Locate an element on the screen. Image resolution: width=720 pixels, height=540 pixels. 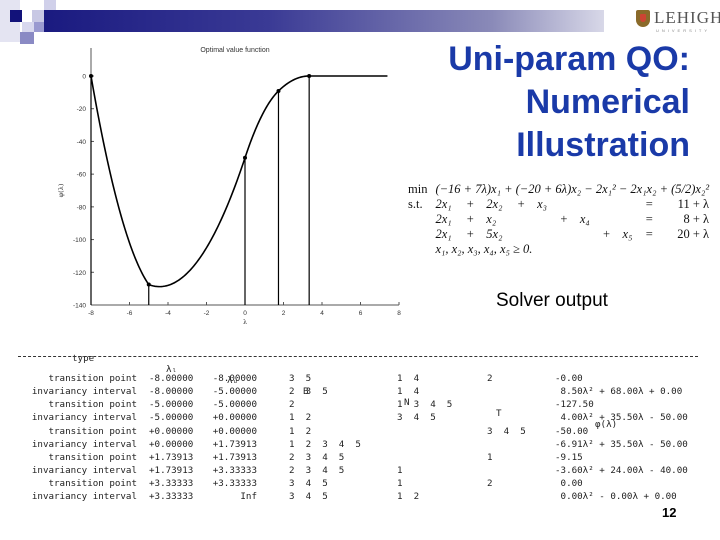
x-tick-label: -8 is located at coordinates (91, 313).